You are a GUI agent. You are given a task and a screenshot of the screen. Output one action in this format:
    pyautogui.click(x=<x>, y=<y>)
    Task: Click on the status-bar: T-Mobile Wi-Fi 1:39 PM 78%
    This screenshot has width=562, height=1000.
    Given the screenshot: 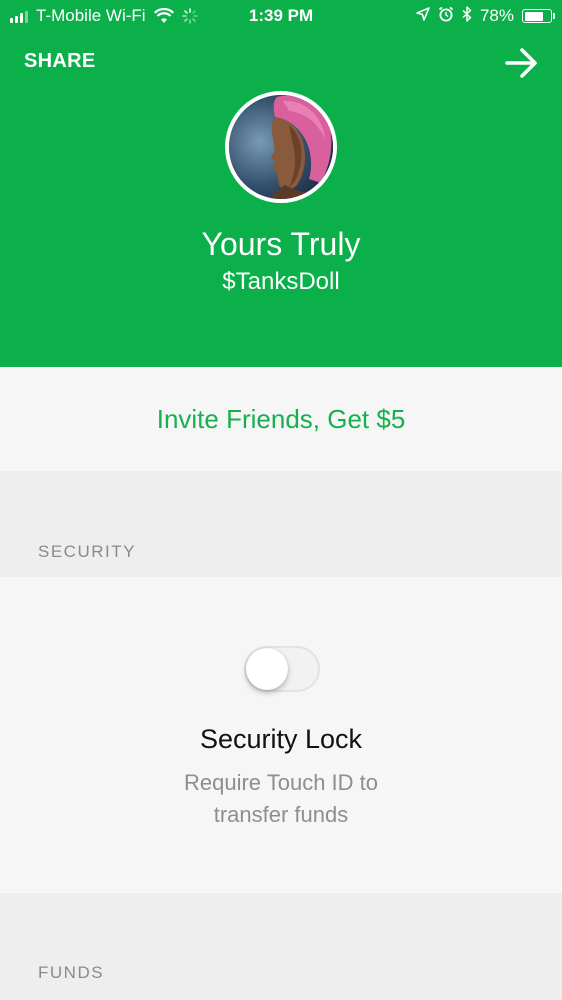 What is the action you would take?
    pyautogui.click(x=281, y=17)
    